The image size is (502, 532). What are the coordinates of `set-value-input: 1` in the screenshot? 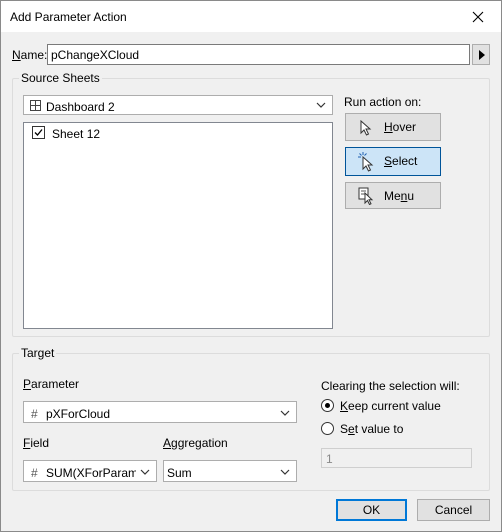 It's located at (396, 458).